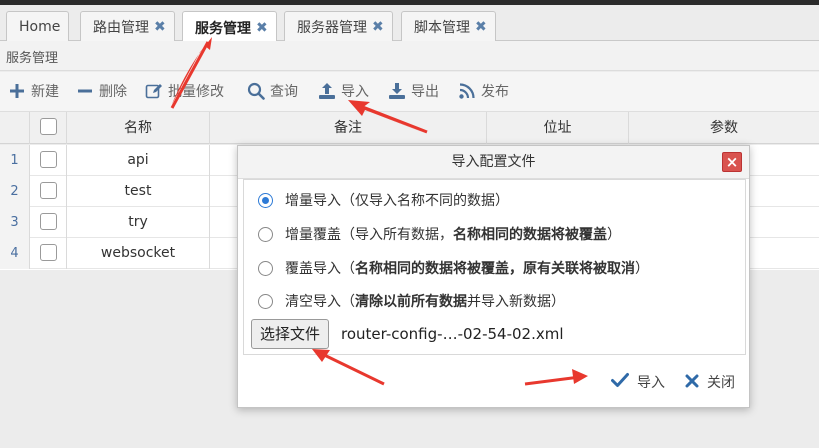 The image size is (819, 448). I want to click on tab-label: Home, so click(40, 27).